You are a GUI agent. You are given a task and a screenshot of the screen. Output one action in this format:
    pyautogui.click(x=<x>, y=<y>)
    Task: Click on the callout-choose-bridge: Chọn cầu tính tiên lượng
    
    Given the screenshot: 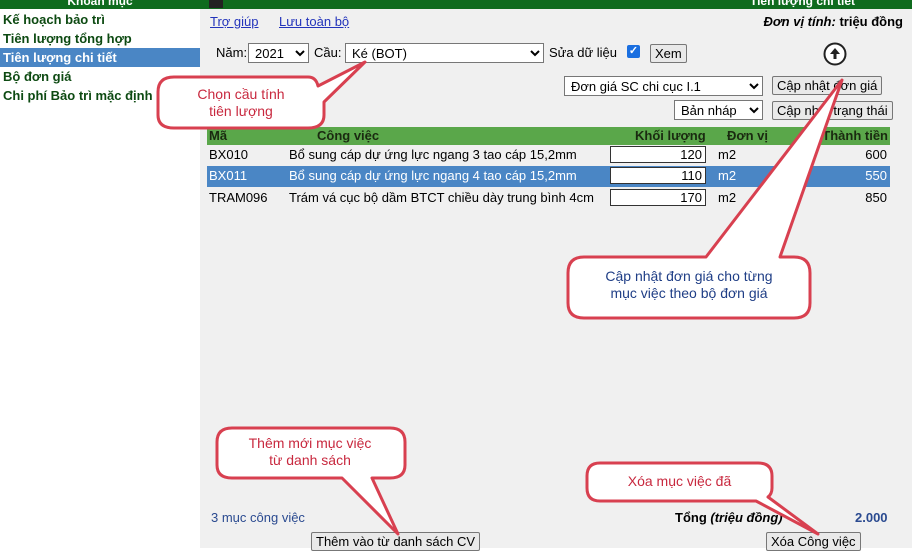 What is the action you would take?
    pyautogui.click(x=241, y=103)
    